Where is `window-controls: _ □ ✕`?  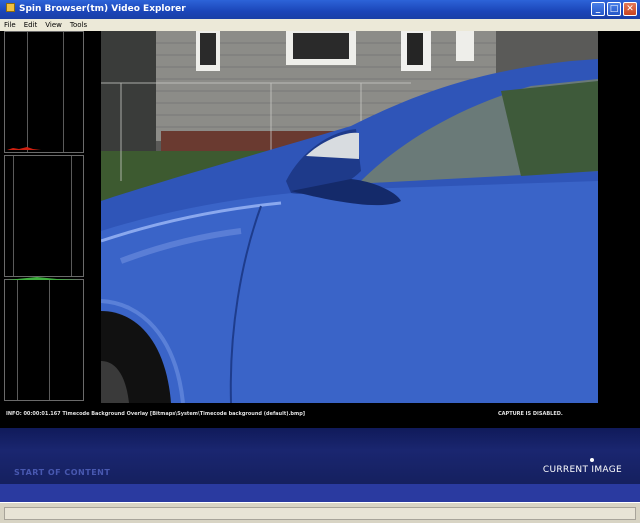 window-controls: _ □ ✕ is located at coordinates (614, 9).